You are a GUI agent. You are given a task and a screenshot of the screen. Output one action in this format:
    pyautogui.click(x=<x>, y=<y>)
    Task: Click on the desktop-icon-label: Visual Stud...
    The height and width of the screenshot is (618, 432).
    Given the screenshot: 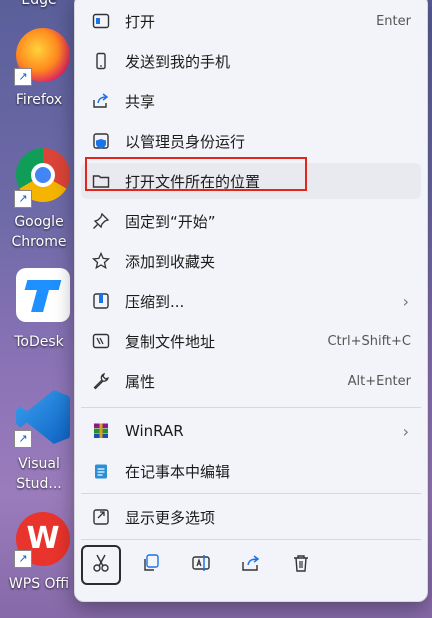 What is the action you would take?
    pyautogui.click(x=39, y=474)
    